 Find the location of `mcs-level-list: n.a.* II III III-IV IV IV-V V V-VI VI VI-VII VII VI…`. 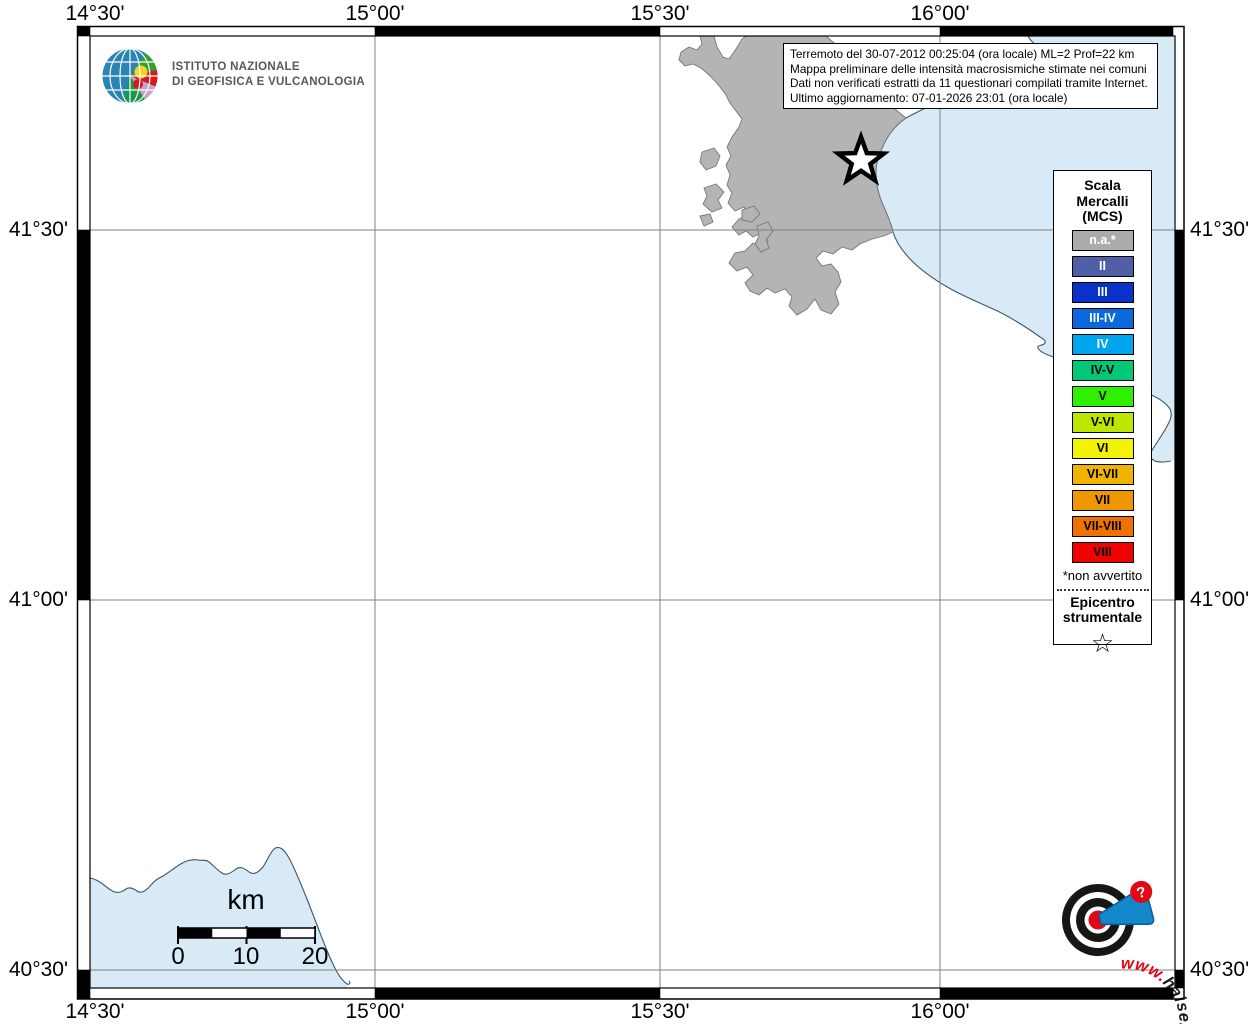

mcs-level-list: n.a.* II III III-IV IV IV-V V V-VI VI VI-VII VII VI… is located at coordinates (1102, 396).